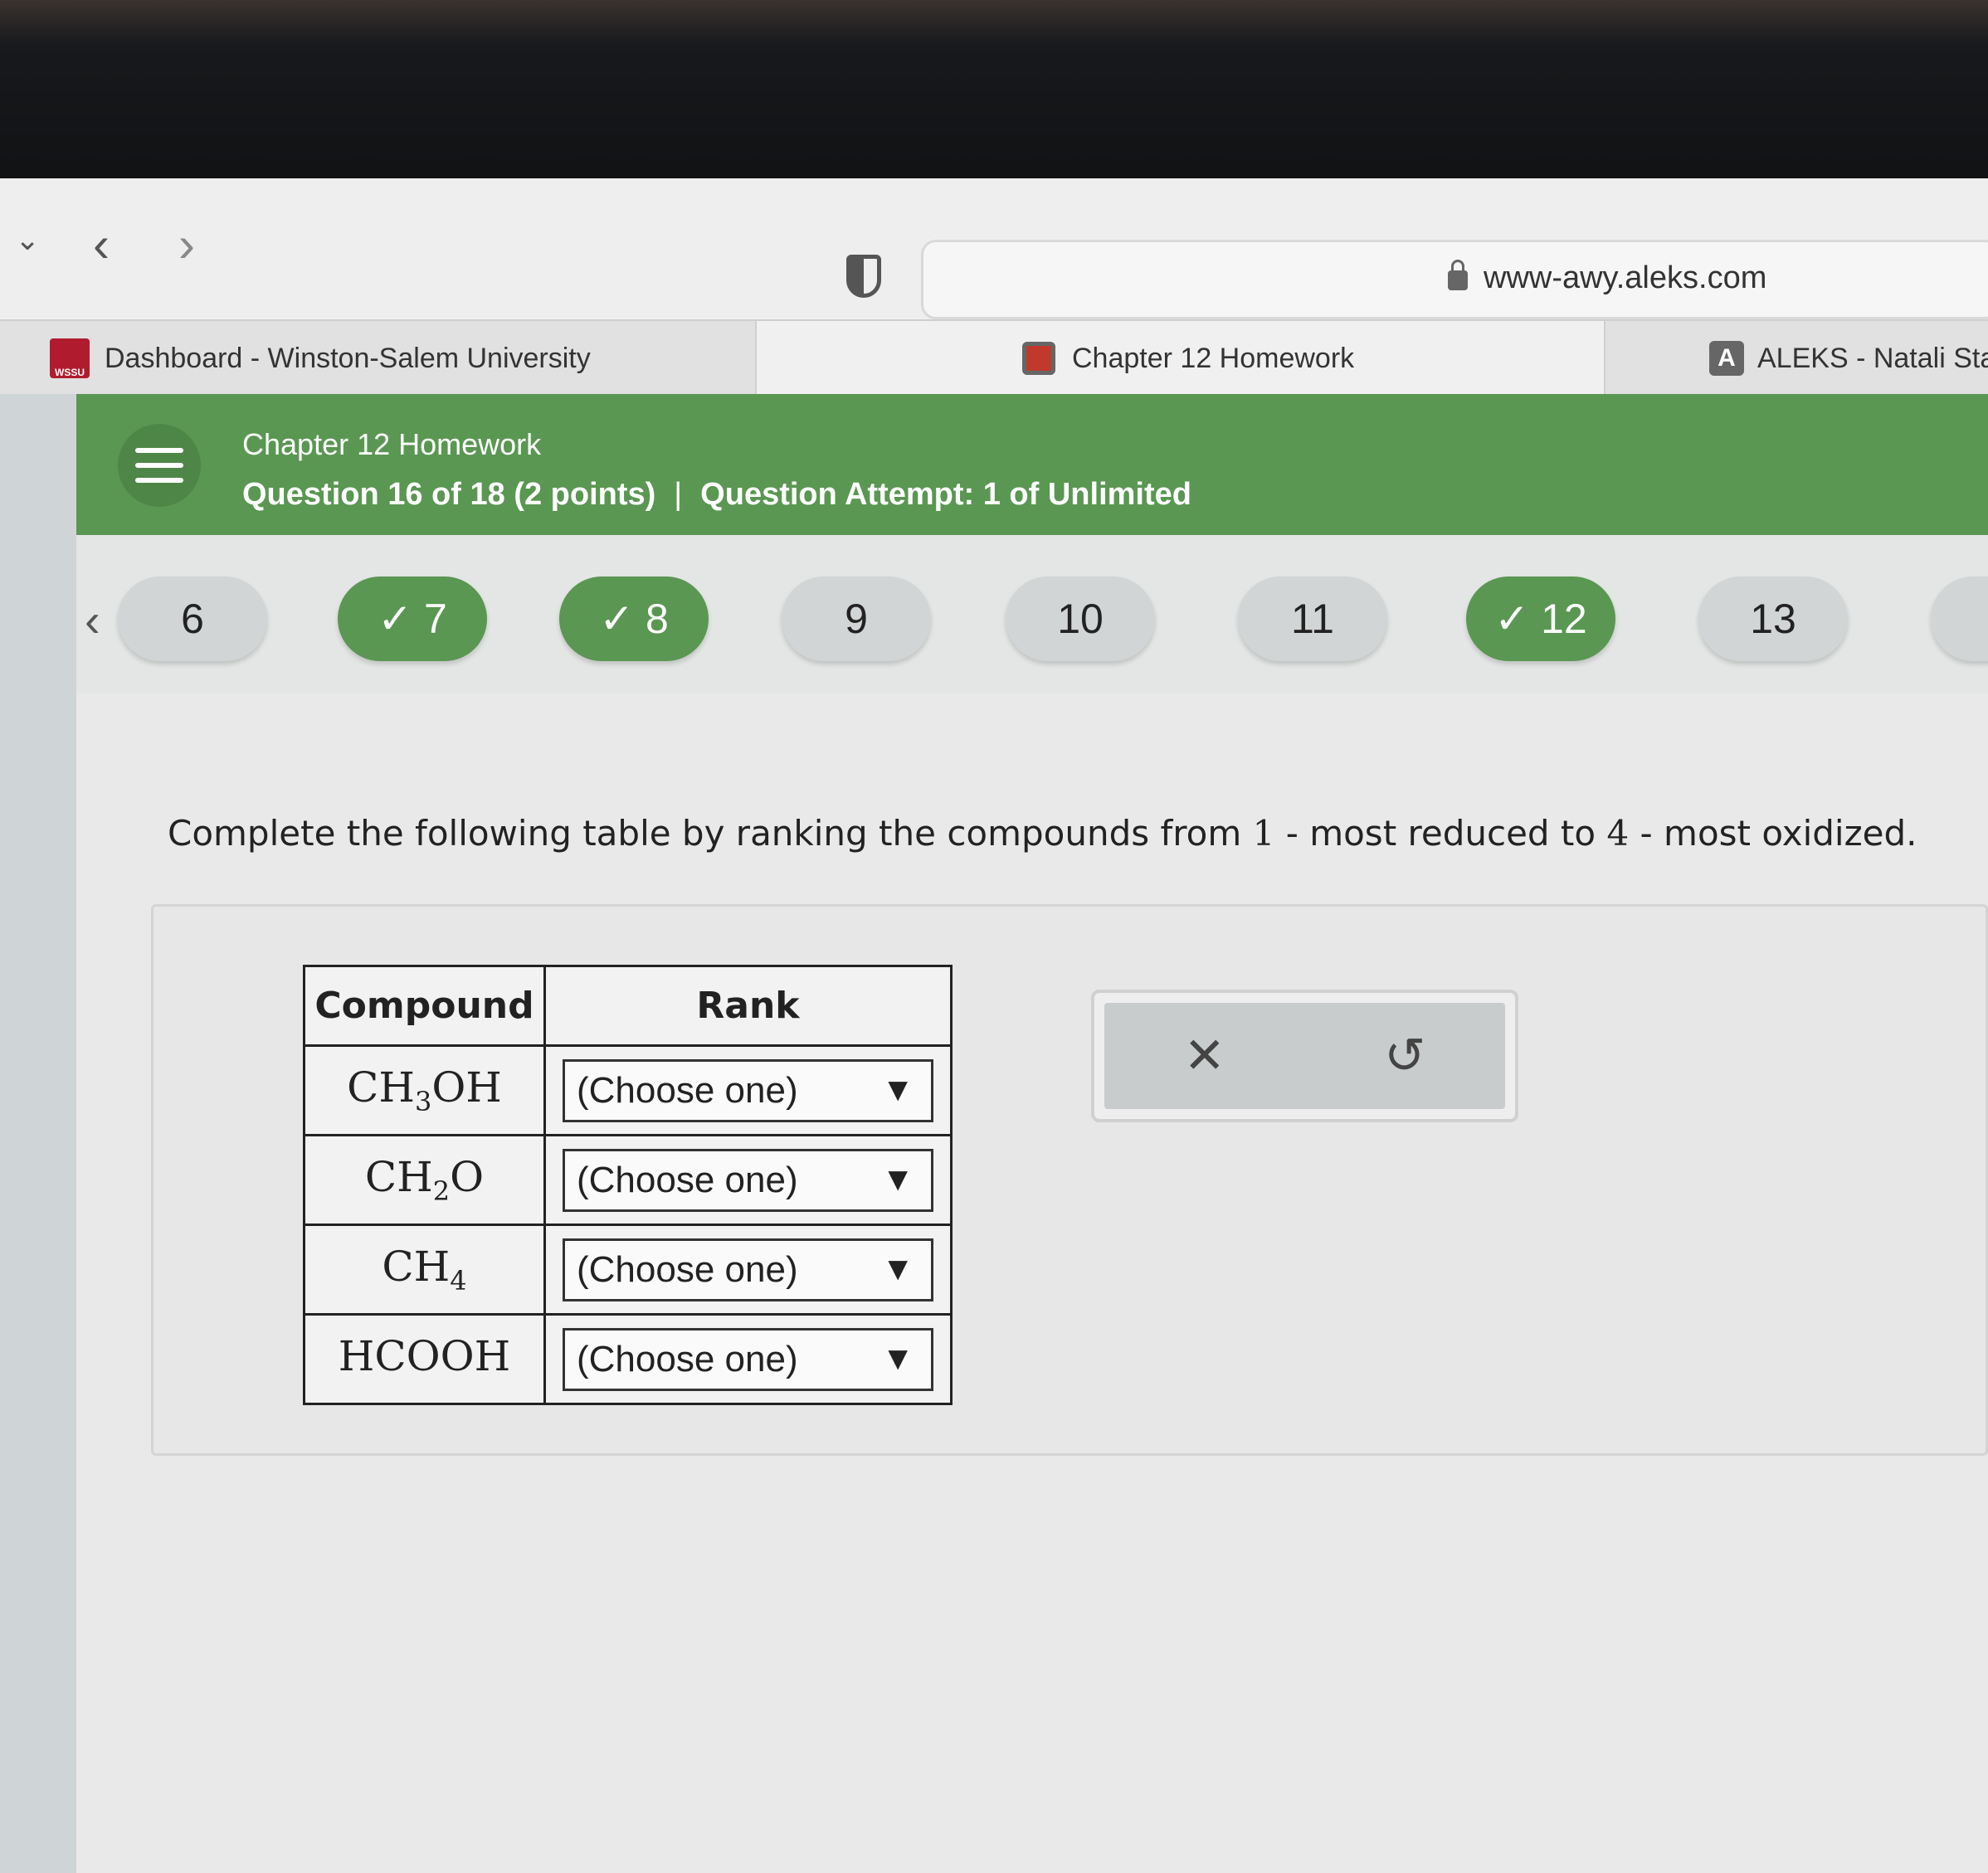  I want to click on assignment-title: Chapter 12 Homework, so click(392, 444).